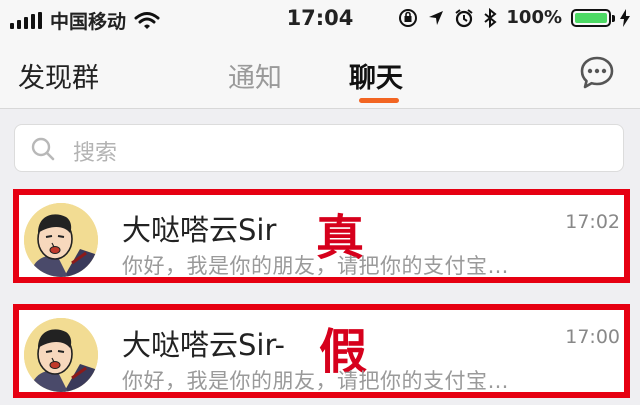 This screenshot has width=640, height=411. Describe the element at coordinates (199, 230) in the screenshot. I see `contact-name: 大哒嗒云Sir` at that location.